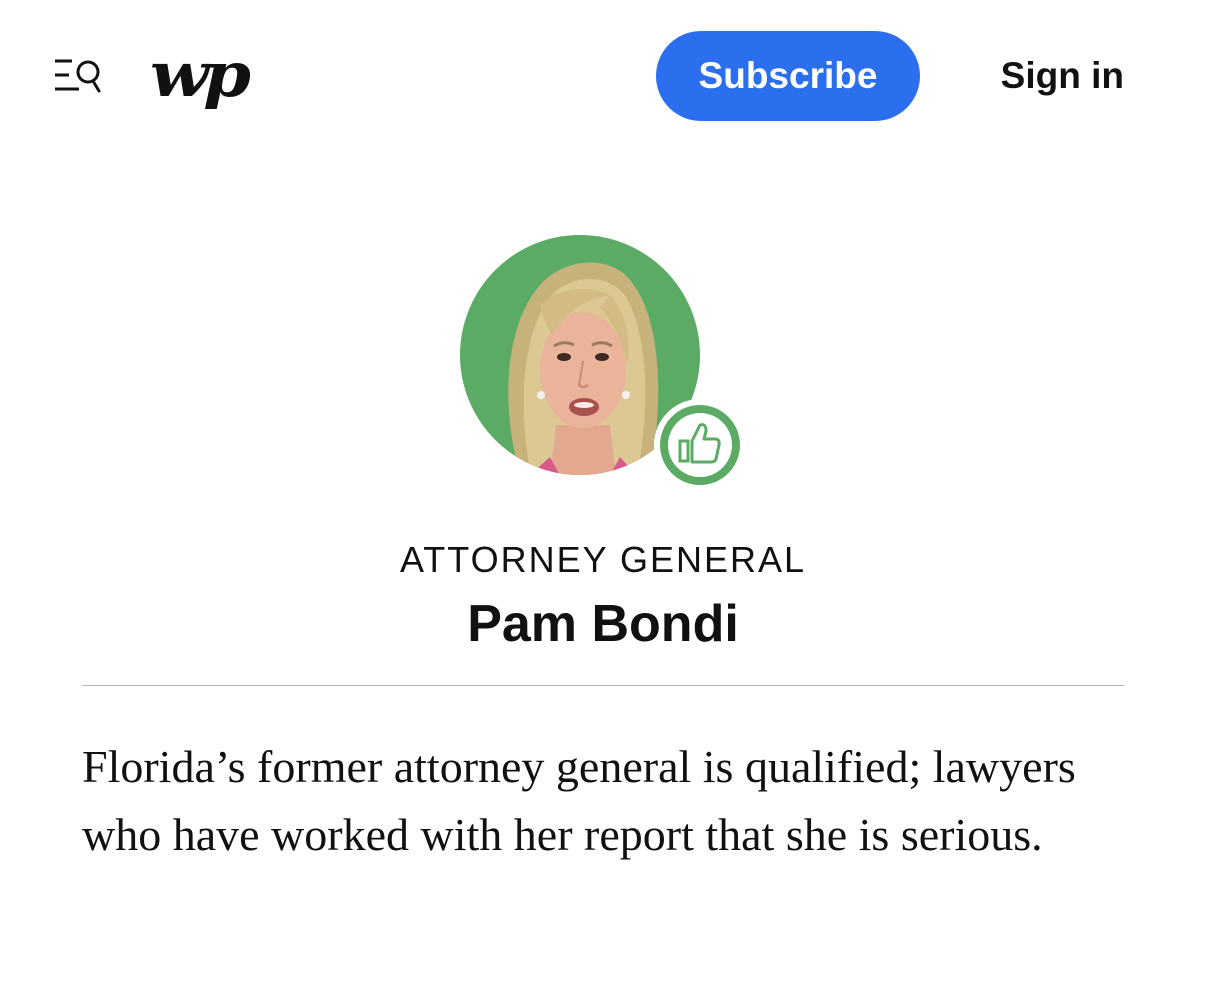 Image resolution: width=1206 pixels, height=984 pixels. I want to click on site-logo: wp, so click(200, 78).